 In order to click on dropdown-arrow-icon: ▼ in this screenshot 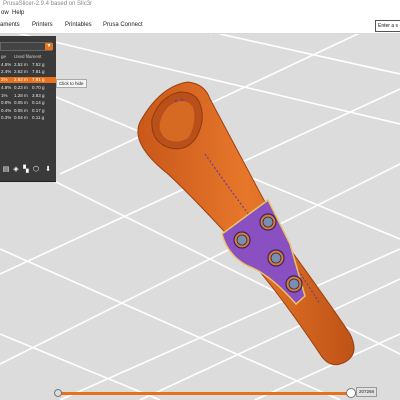, I will do `click(49, 46)`.